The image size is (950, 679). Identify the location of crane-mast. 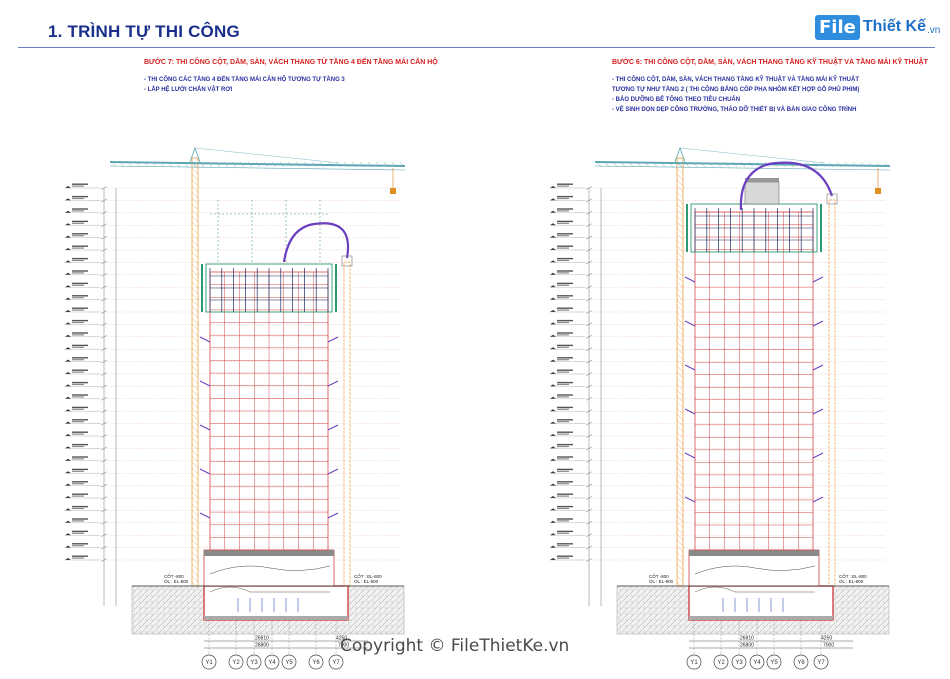
(680, 372).